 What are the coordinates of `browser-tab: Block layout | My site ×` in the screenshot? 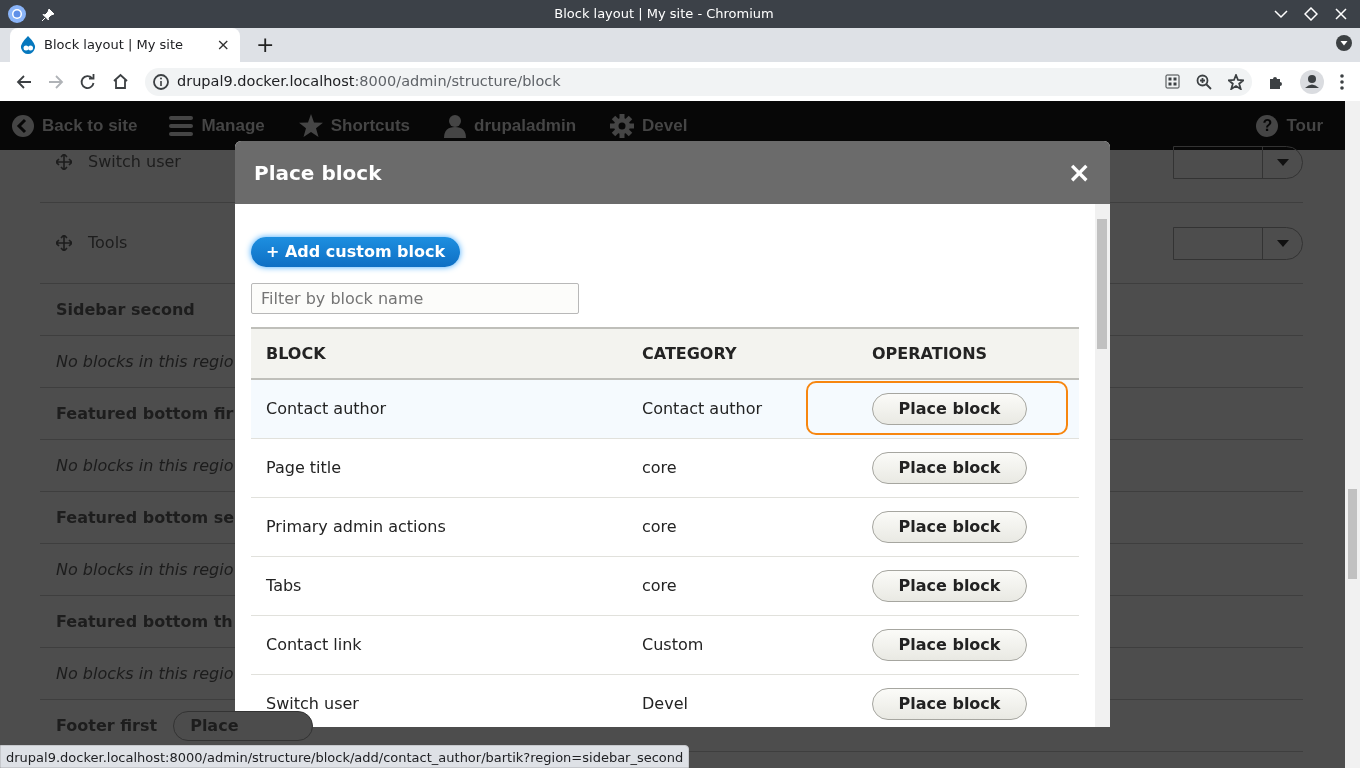 It's located at (125, 45).